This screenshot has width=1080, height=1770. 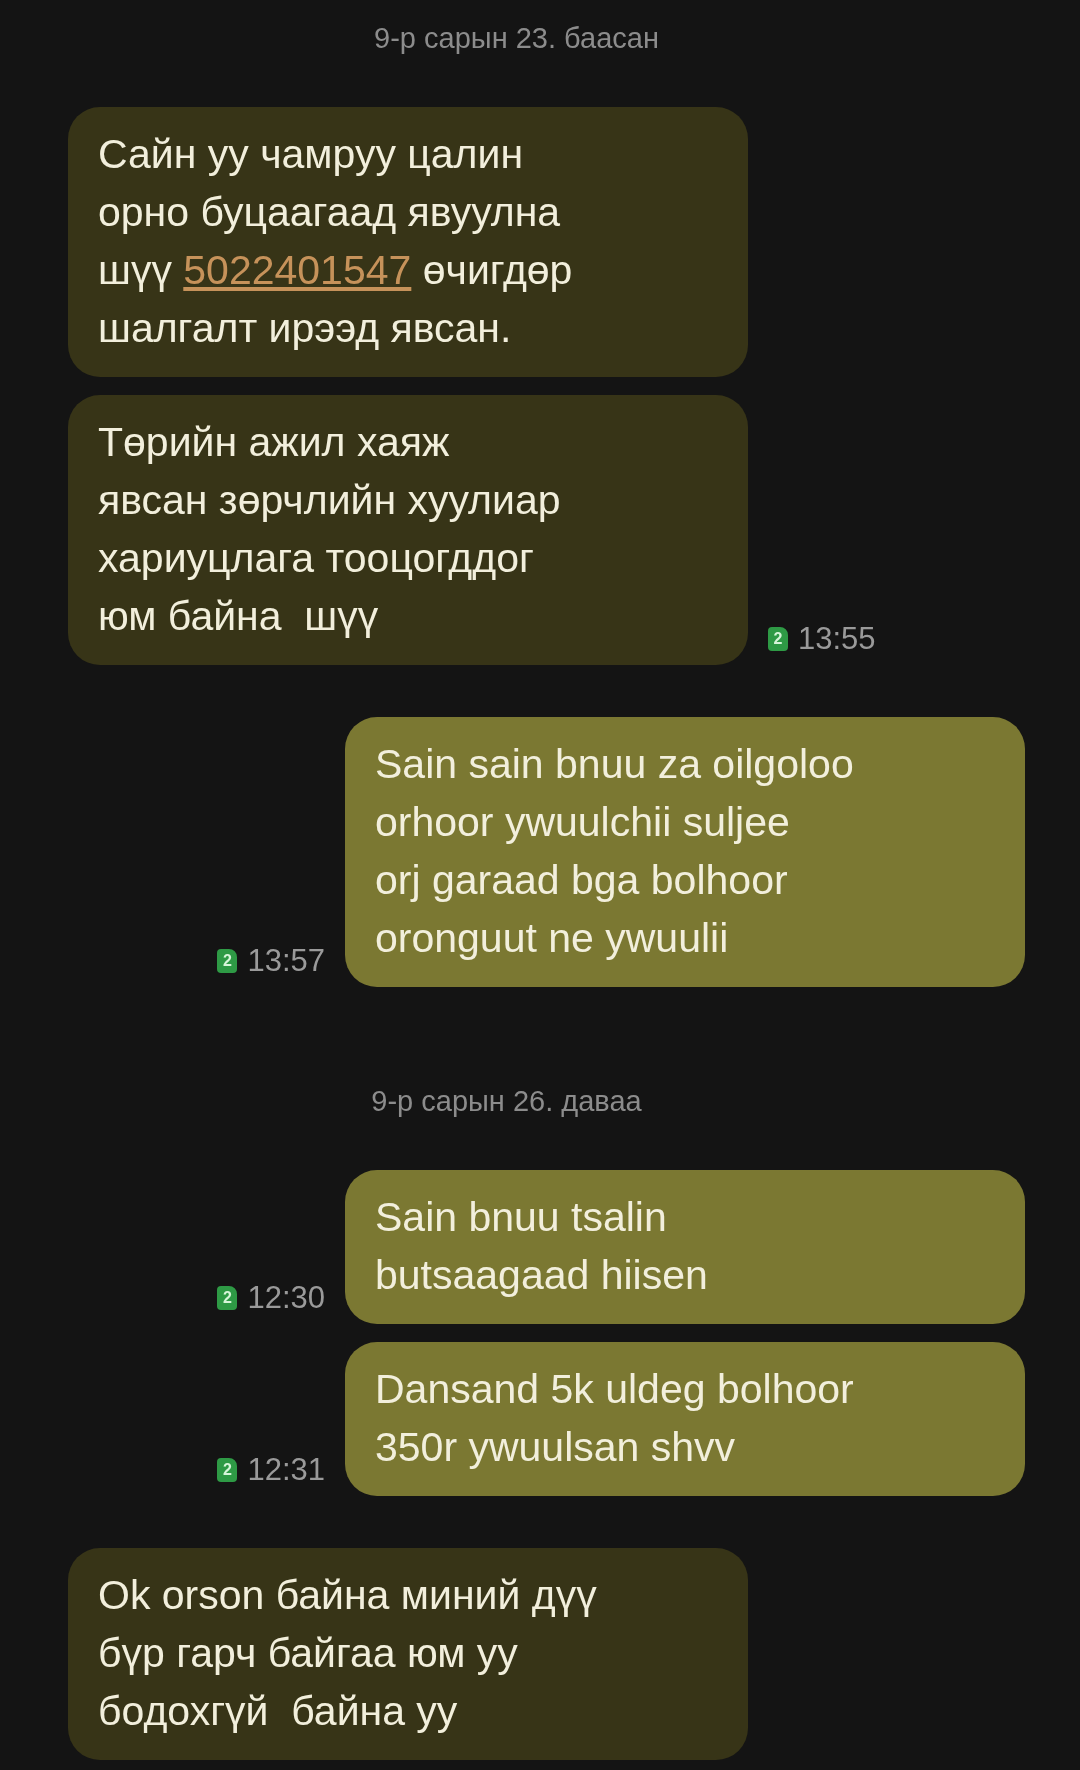 What do you see at coordinates (516, 38) in the screenshot?
I see `date-separator: 9-р сарын 23. баасан` at bounding box center [516, 38].